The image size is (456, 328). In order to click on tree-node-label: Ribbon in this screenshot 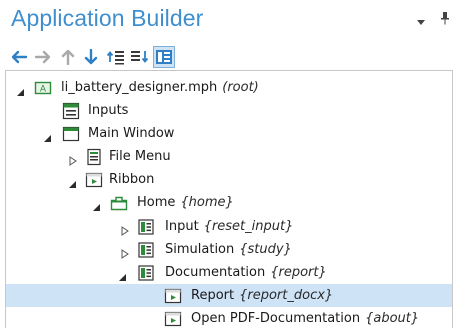, I will do `click(132, 179)`.